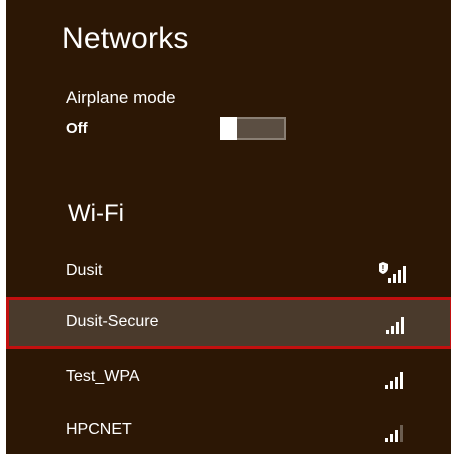 This screenshot has width=451, height=457. What do you see at coordinates (77, 128) in the screenshot?
I see `airplane-mode-state: Off` at bounding box center [77, 128].